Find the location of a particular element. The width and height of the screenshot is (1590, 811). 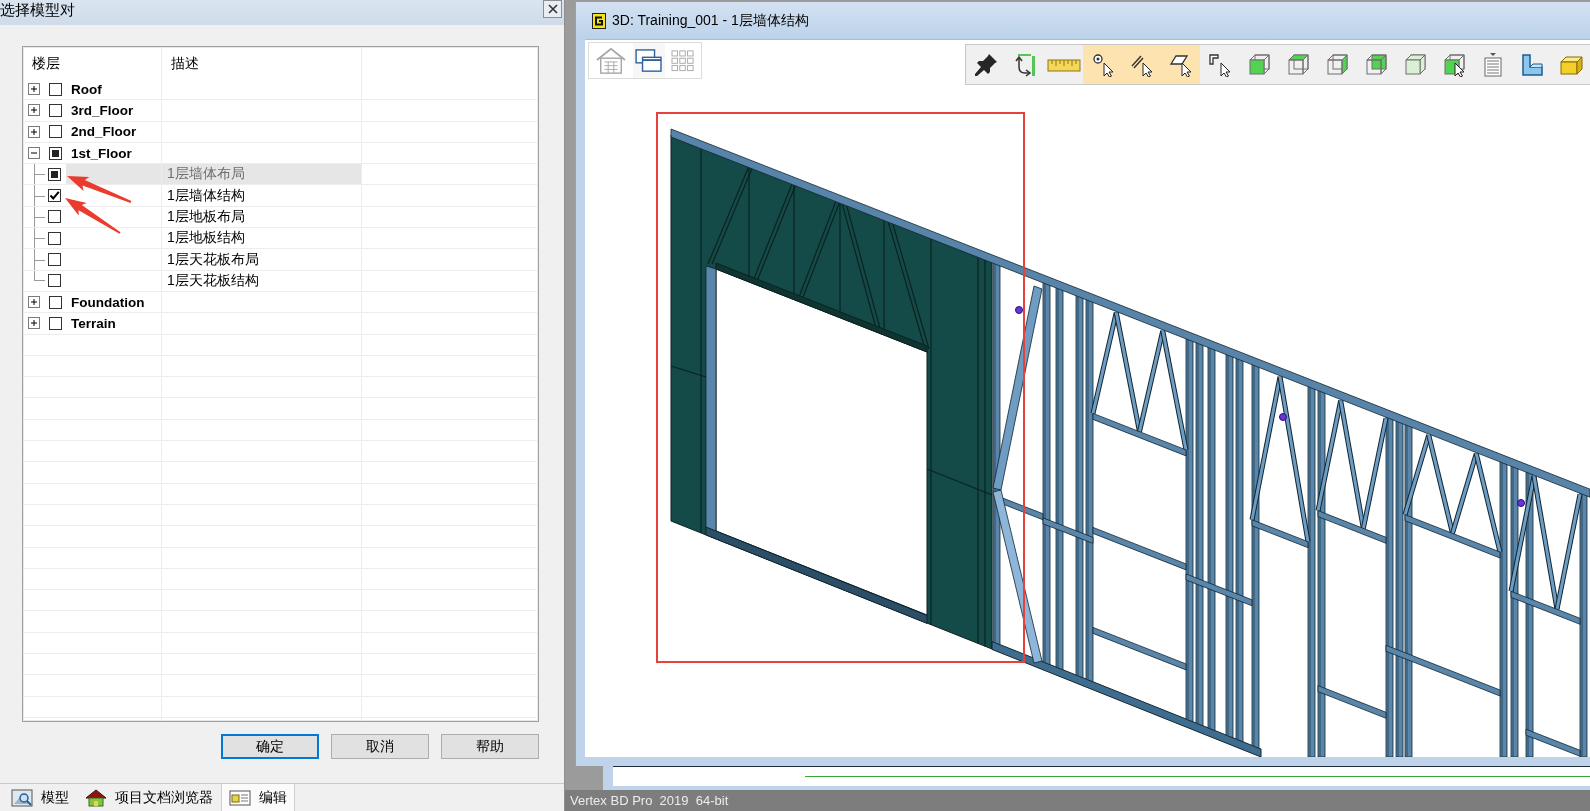

corner-cursor-icon is located at coordinates (1219, 64).